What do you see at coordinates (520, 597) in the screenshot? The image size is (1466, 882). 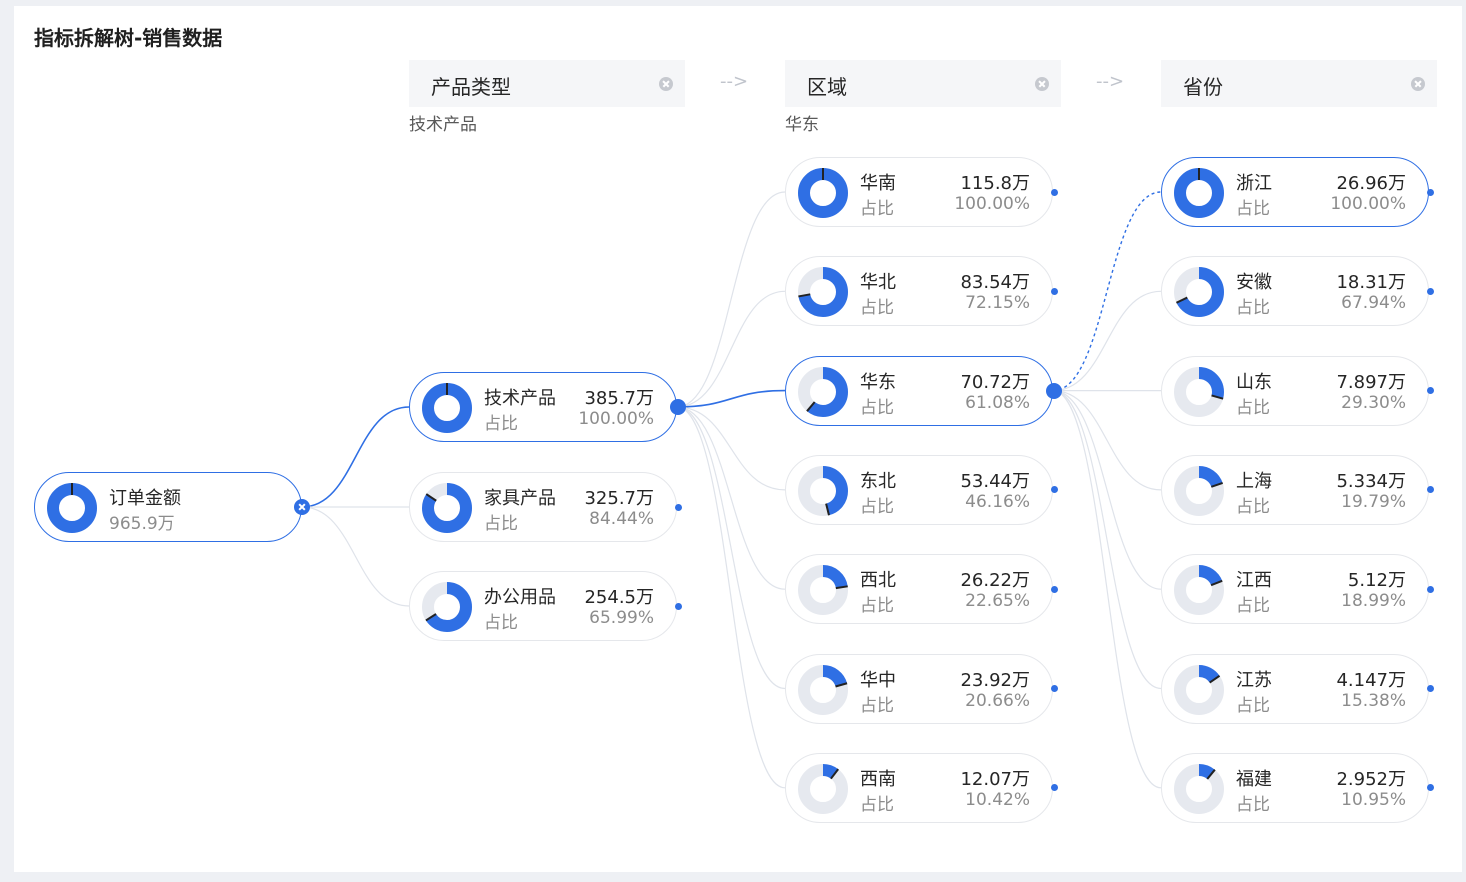 I see `node-name: 办公用品` at bounding box center [520, 597].